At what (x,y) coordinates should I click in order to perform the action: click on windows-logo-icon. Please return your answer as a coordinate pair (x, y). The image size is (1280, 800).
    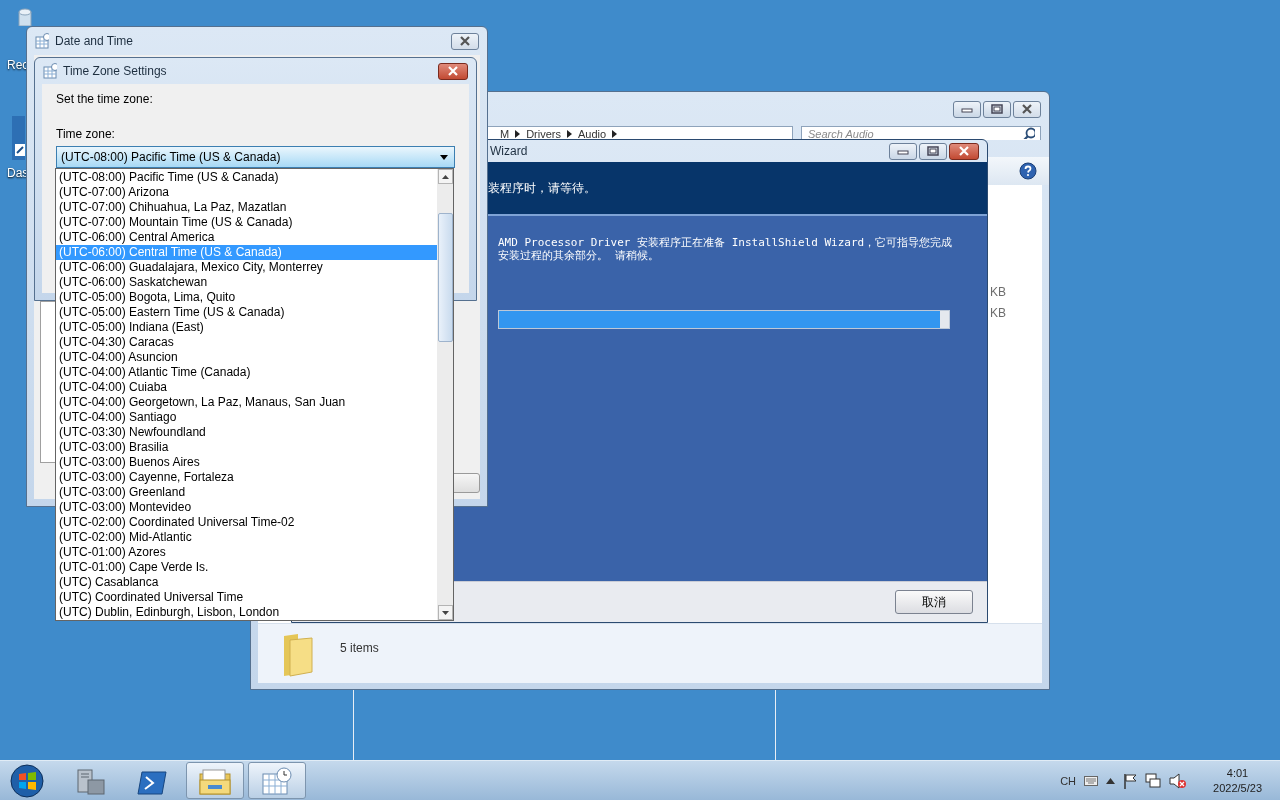
    Looking at the image, I should click on (27, 780).